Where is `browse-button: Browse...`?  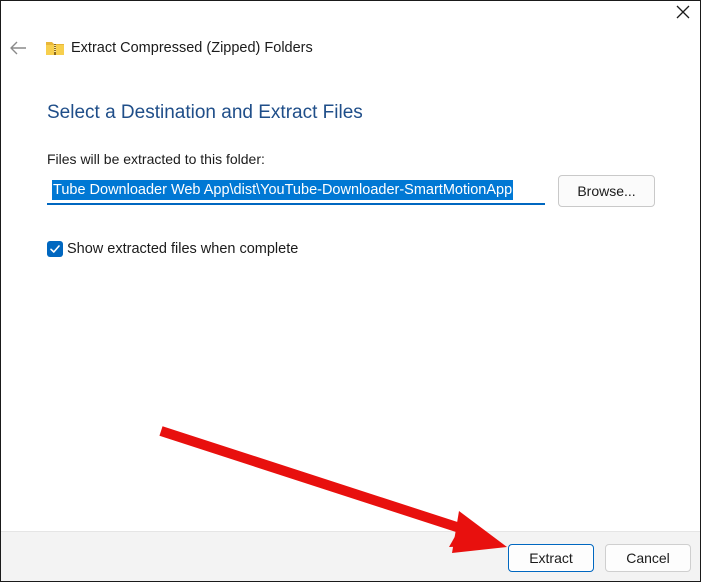 browse-button: Browse... is located at coordinates (606, 191).